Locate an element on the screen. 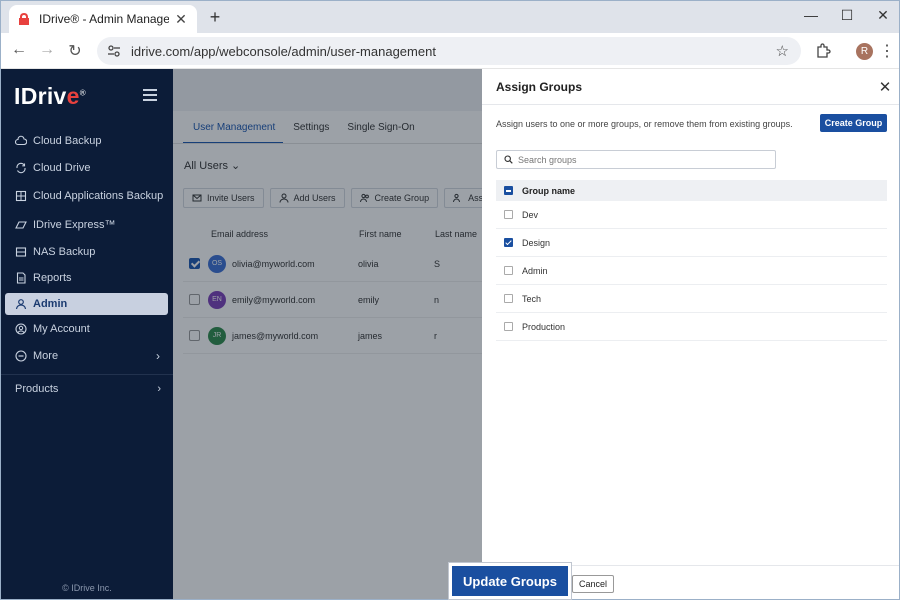 The image size is (900, 600). sidebar-item-cloud-backup: Cloud Backup is located at coordinates (86, 141).